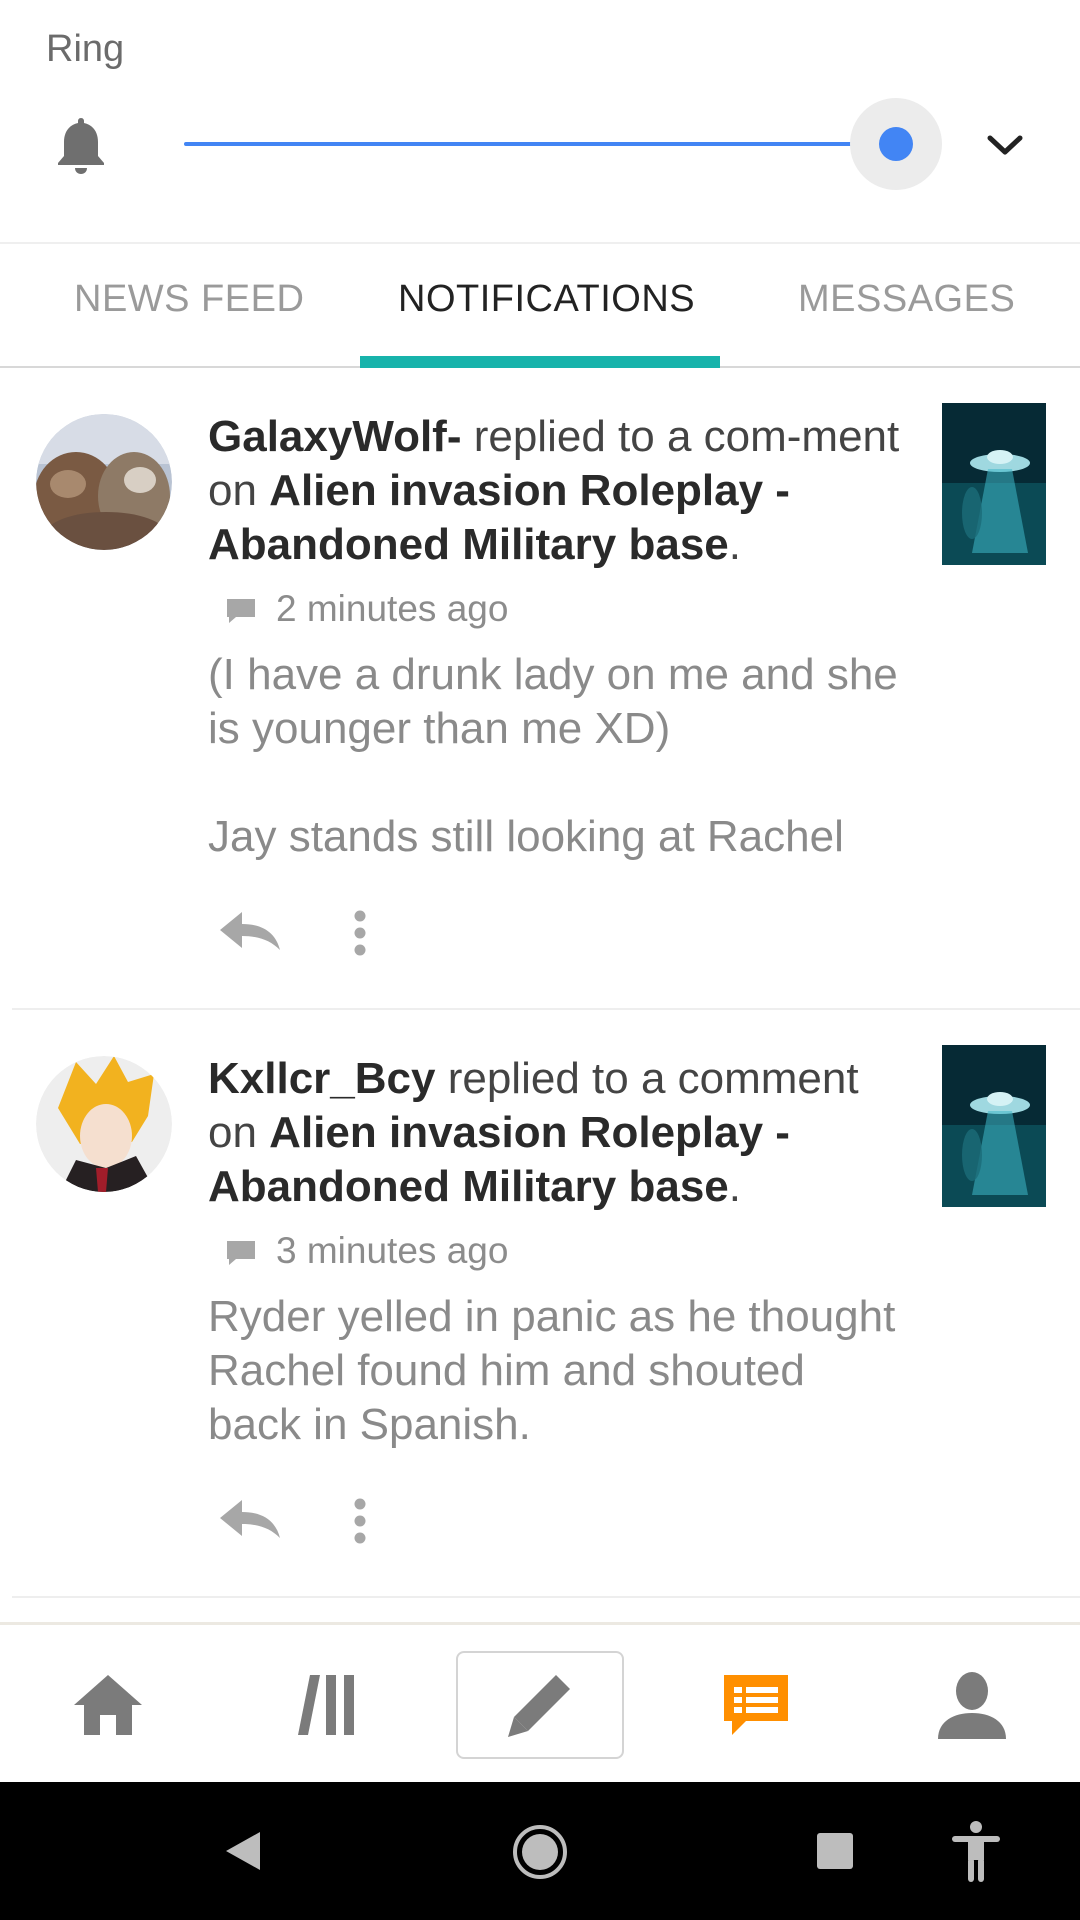 This screenshot has width=1080, height=1920. I want to click on accessibility-icon, so click(976, 1852).